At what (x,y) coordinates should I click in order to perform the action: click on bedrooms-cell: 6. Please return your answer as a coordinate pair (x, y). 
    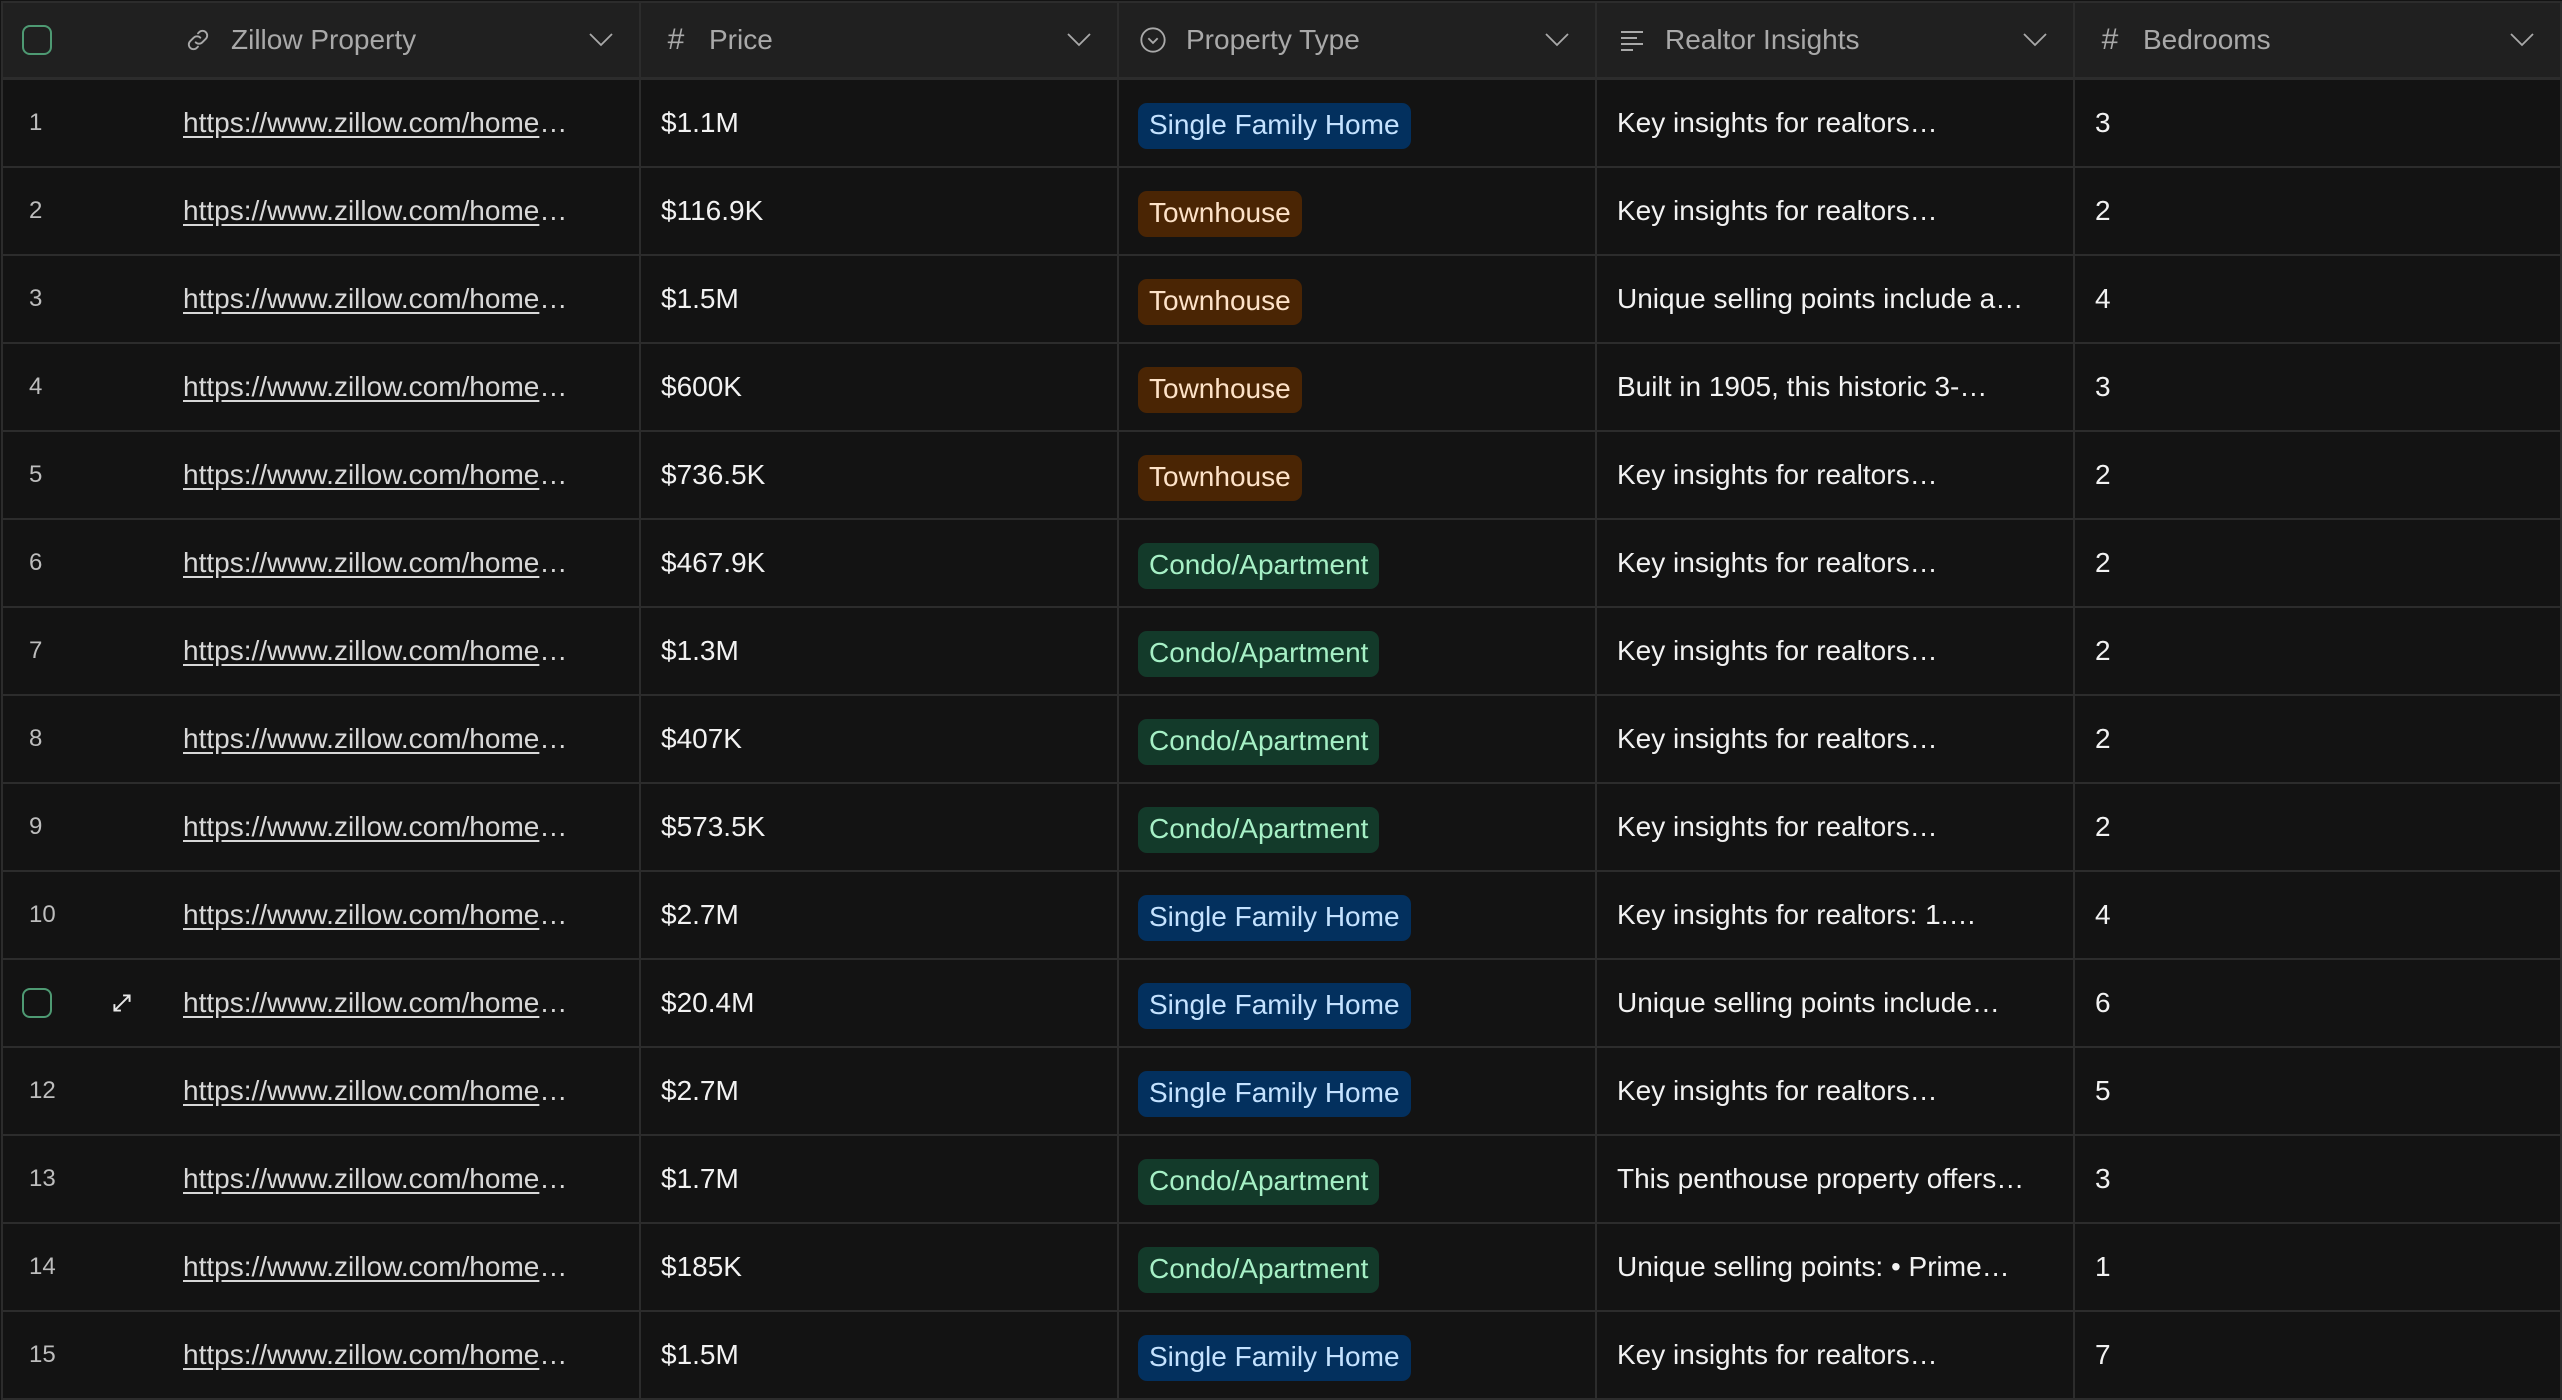
    Looking at the image, I should click on (2316, 1003).